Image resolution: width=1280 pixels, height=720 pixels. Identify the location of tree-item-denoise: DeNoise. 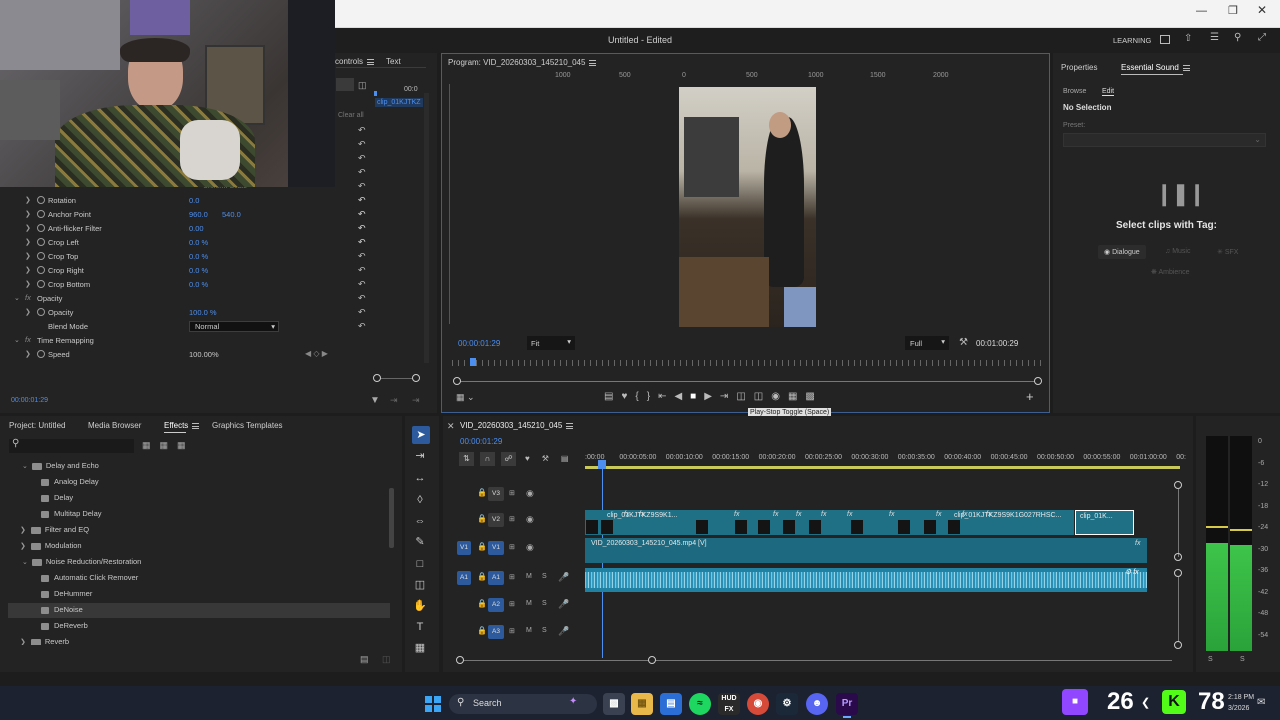
(62, 613).